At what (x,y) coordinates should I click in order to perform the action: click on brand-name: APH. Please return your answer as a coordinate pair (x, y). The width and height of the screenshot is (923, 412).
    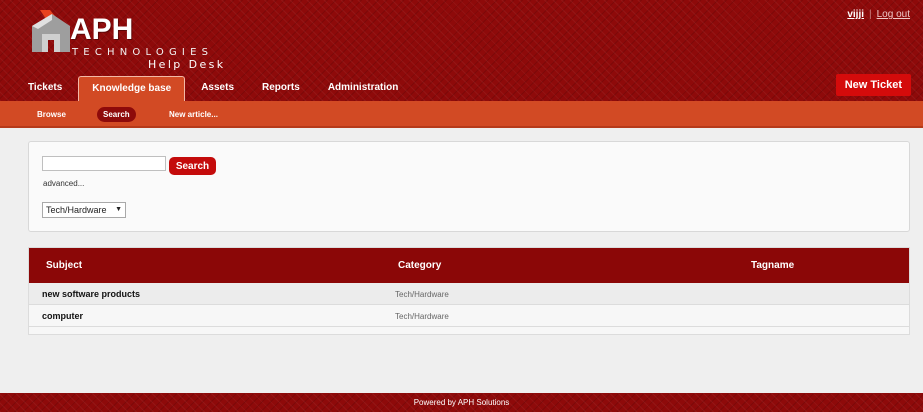
    Looking at the image, I should click on (102, 29).